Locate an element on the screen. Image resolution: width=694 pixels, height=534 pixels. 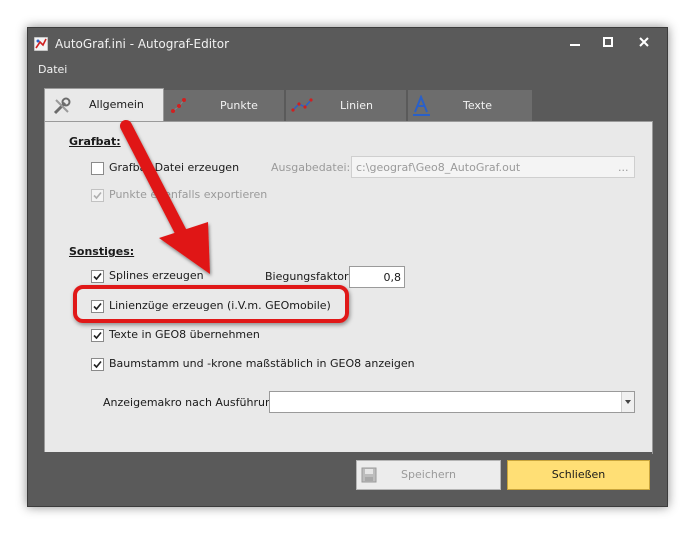
window-title: AutoGraf.ini - Autograf-Editor is located at coordinates (142, 44).